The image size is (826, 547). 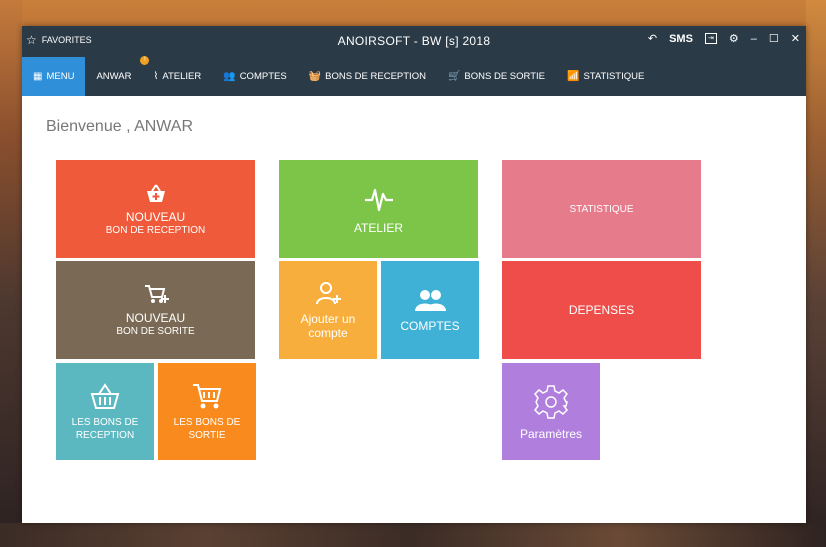 I want to click on title-bar-controls: ↶ SMS ⇥ ⚙ – ☐ ✕, so click(x=724, y=39).